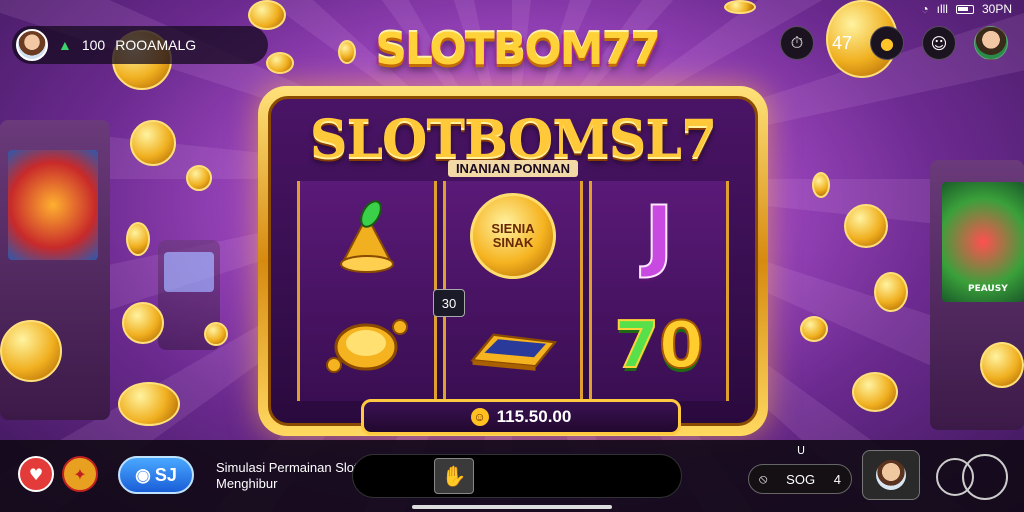  Describe the element at coordinates (454, 476) in the screenshot. I see `hand-icon: ✋` at that location.